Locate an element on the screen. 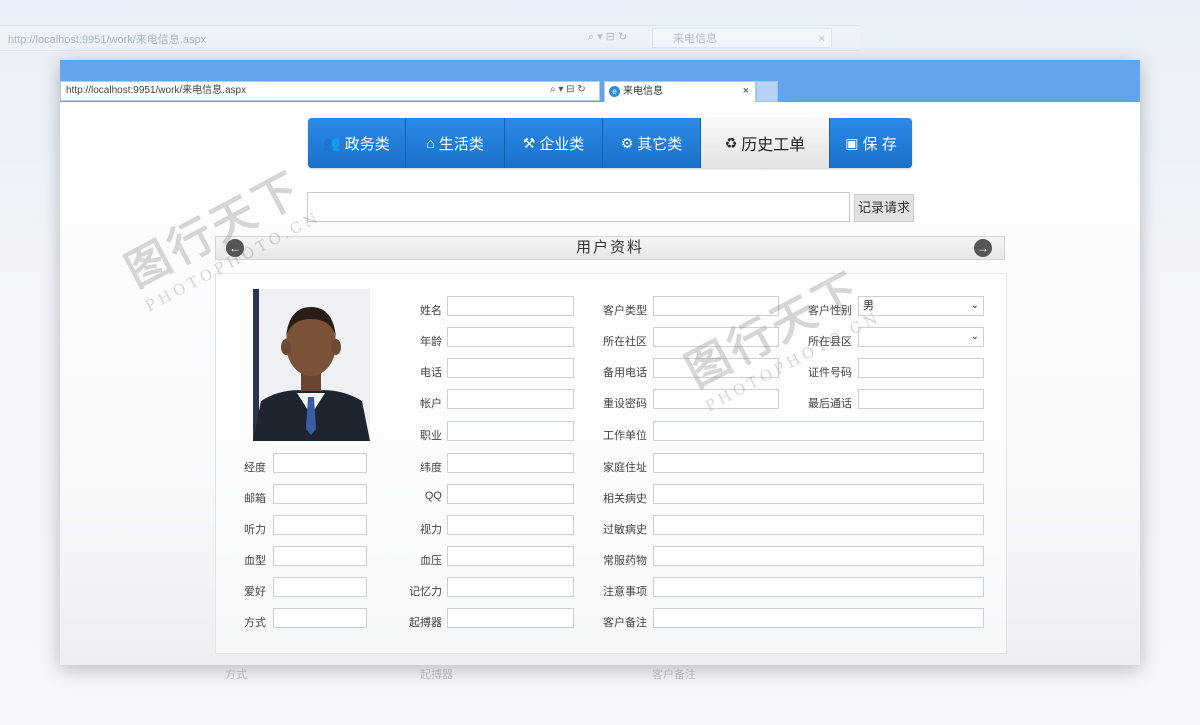 This screenshot has width=1200, height=725. qq-input is located at coordinates (510, 494).